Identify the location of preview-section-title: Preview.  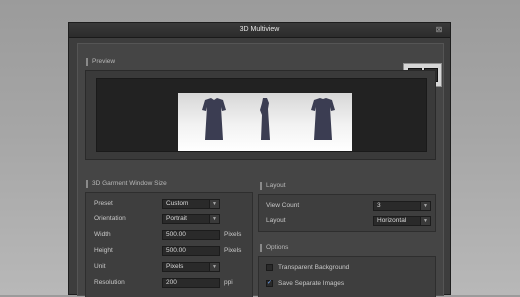
(100, 62).